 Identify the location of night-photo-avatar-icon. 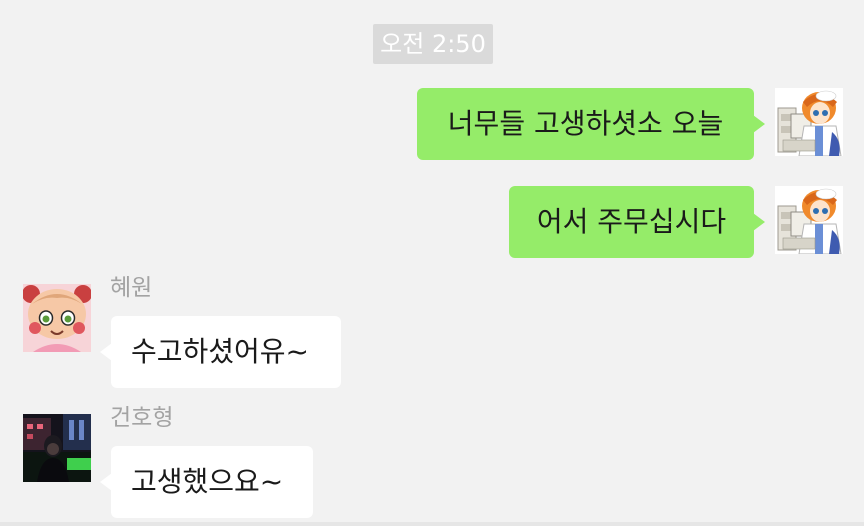
(57, 448).